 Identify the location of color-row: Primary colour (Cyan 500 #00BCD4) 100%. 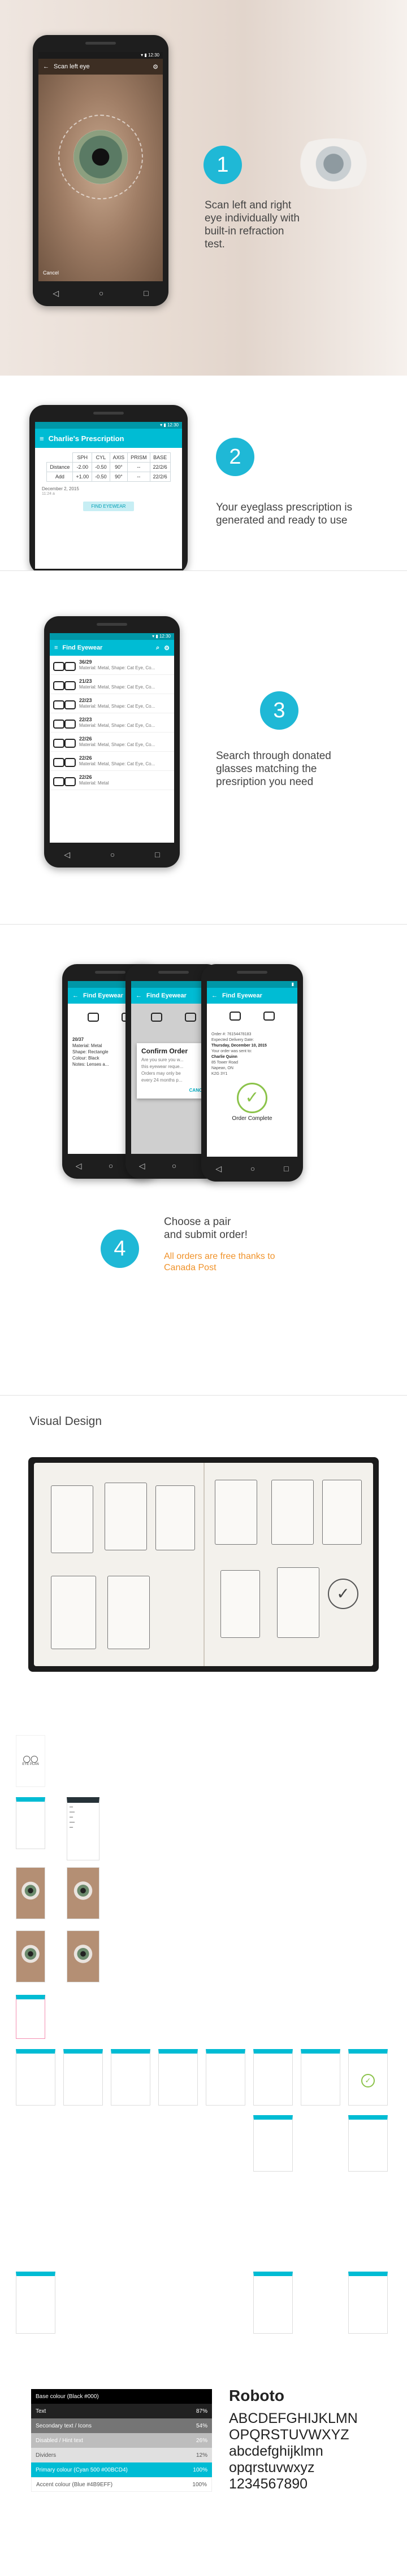
(121, 2469).